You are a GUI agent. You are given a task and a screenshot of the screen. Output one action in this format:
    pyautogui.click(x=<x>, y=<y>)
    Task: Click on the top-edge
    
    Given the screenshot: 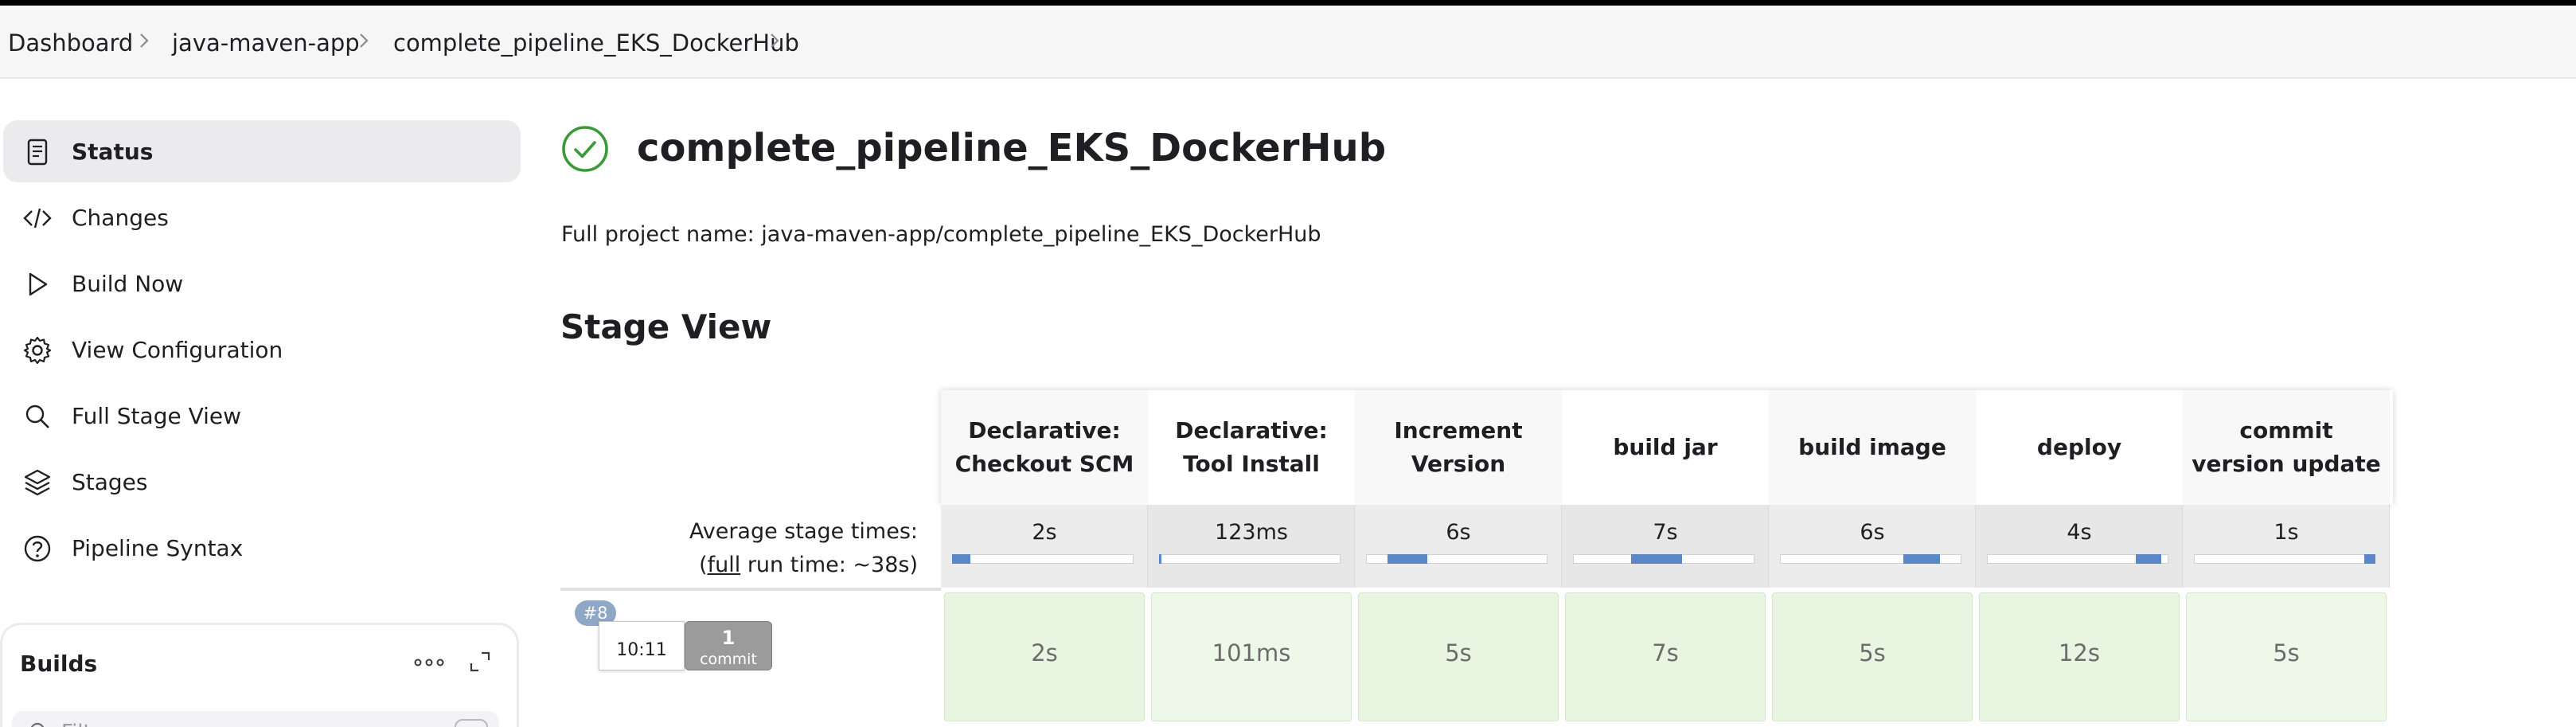 What is the action you would take?
    pyautogui.click(x=1288, y=3)
    